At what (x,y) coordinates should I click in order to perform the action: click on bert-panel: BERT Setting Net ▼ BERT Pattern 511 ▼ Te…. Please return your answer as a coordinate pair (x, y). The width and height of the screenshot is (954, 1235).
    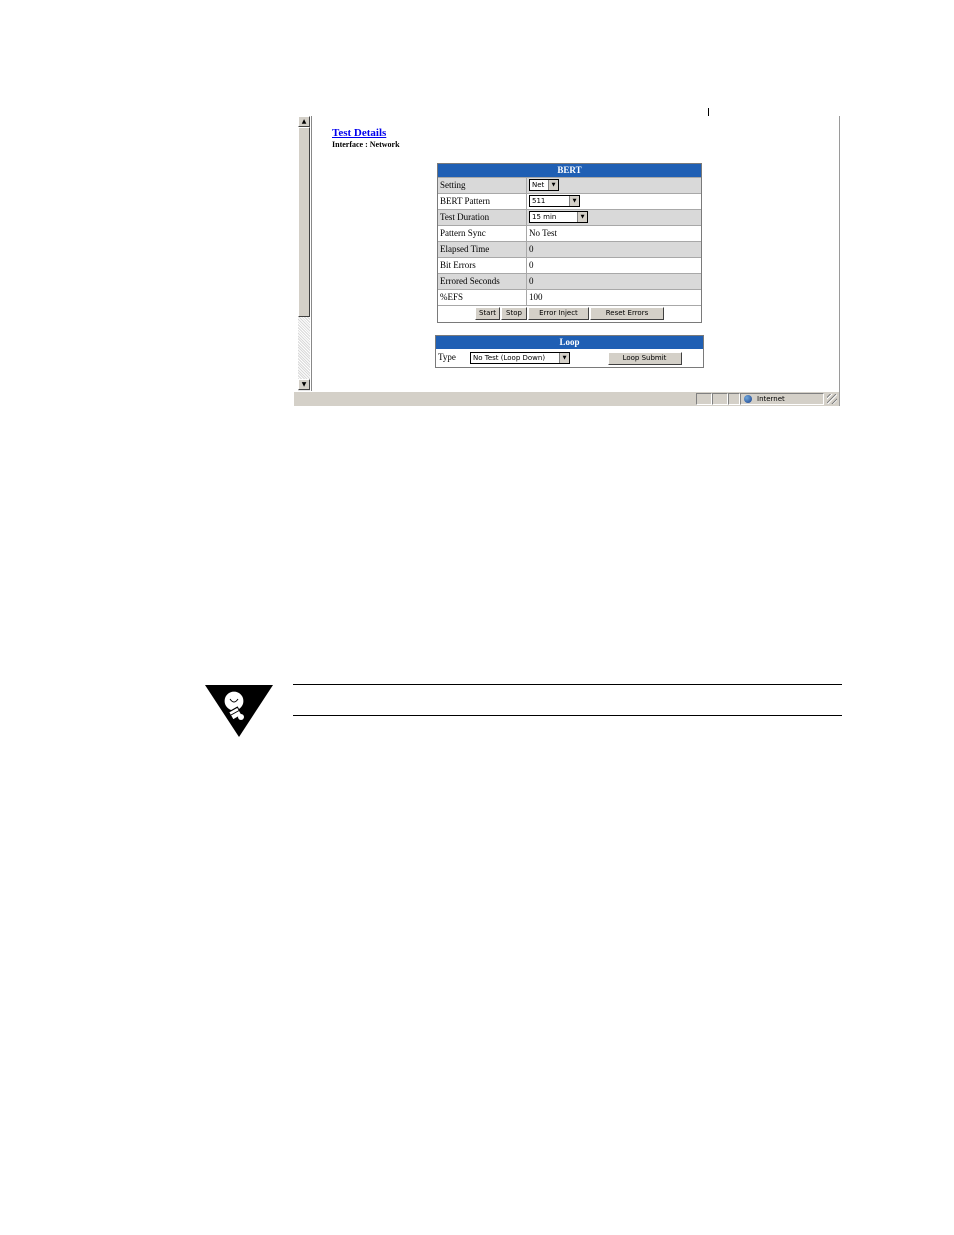
    Looking at the image, I should click on (569, 243).